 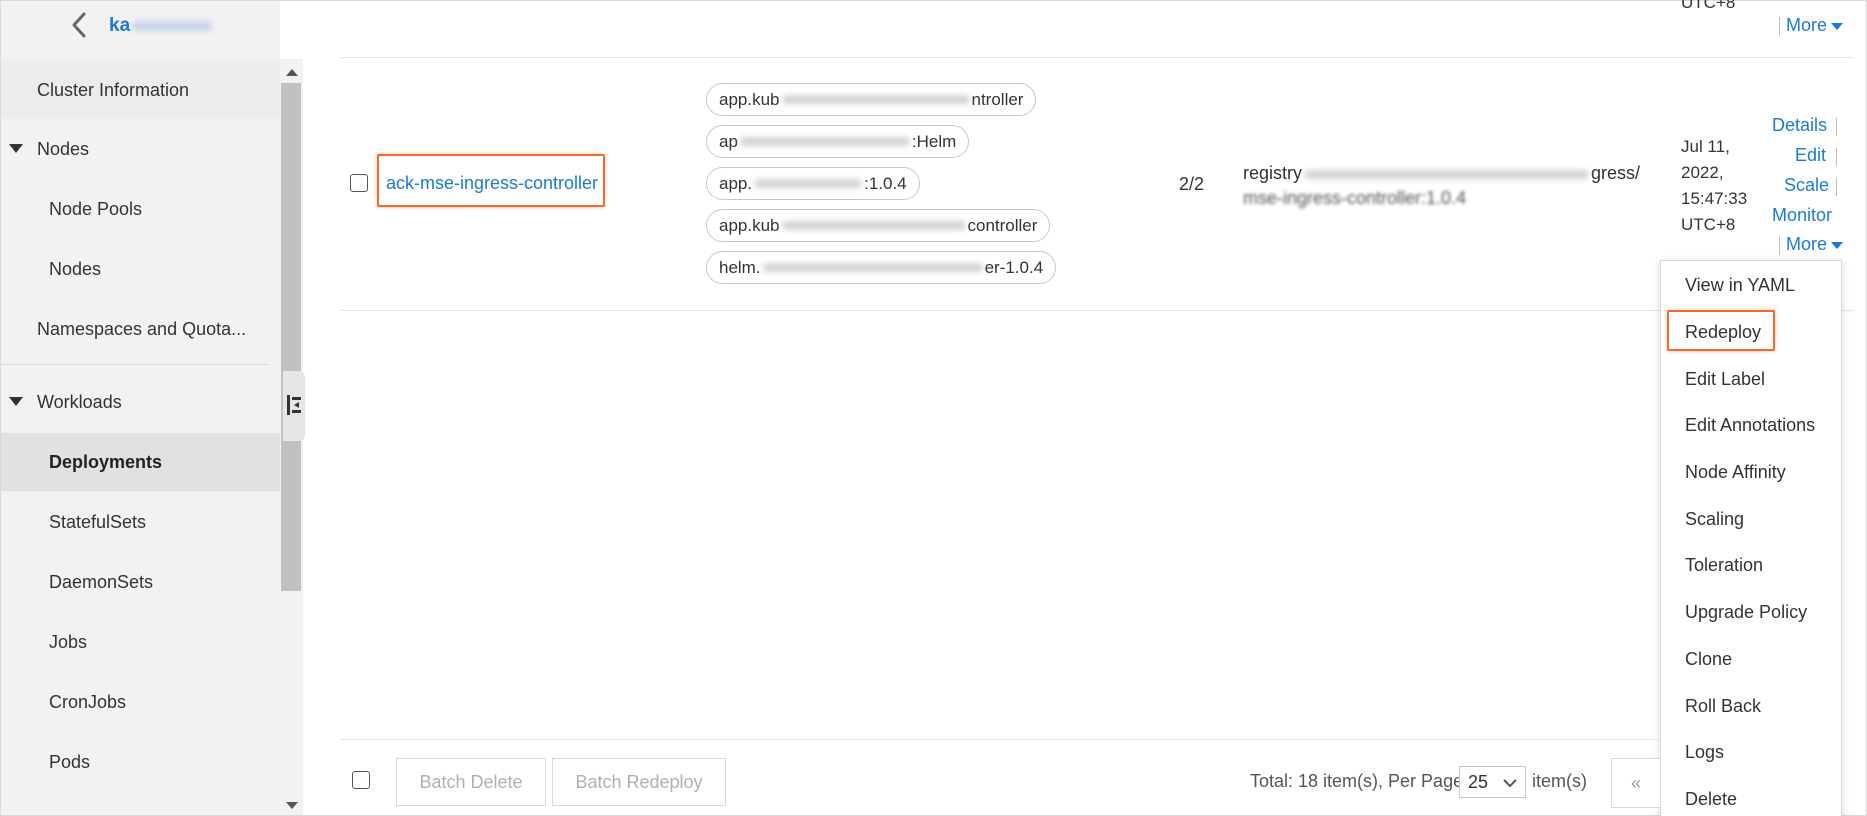 What do you see at coordinates (1447, 174) in the screenshot?
I see `image-redacted` at bounding box center [1447, 174].